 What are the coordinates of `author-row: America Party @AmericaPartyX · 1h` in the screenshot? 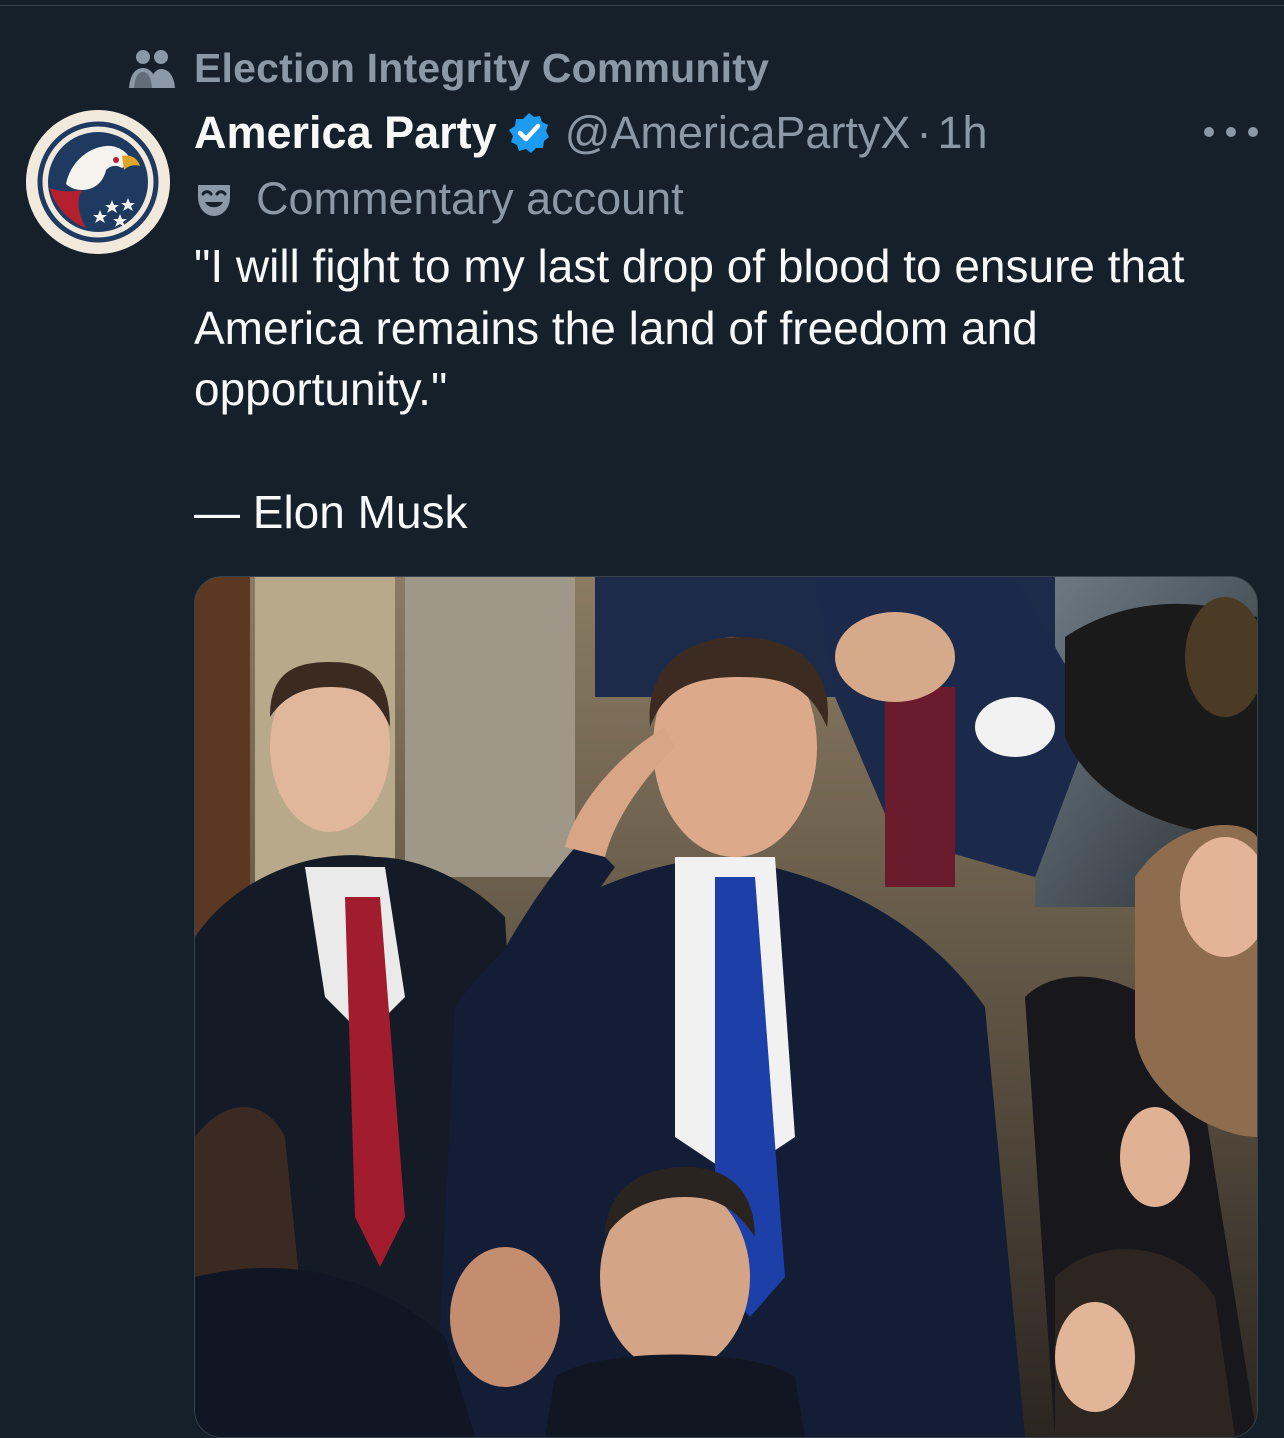 It's located at (591, 133).